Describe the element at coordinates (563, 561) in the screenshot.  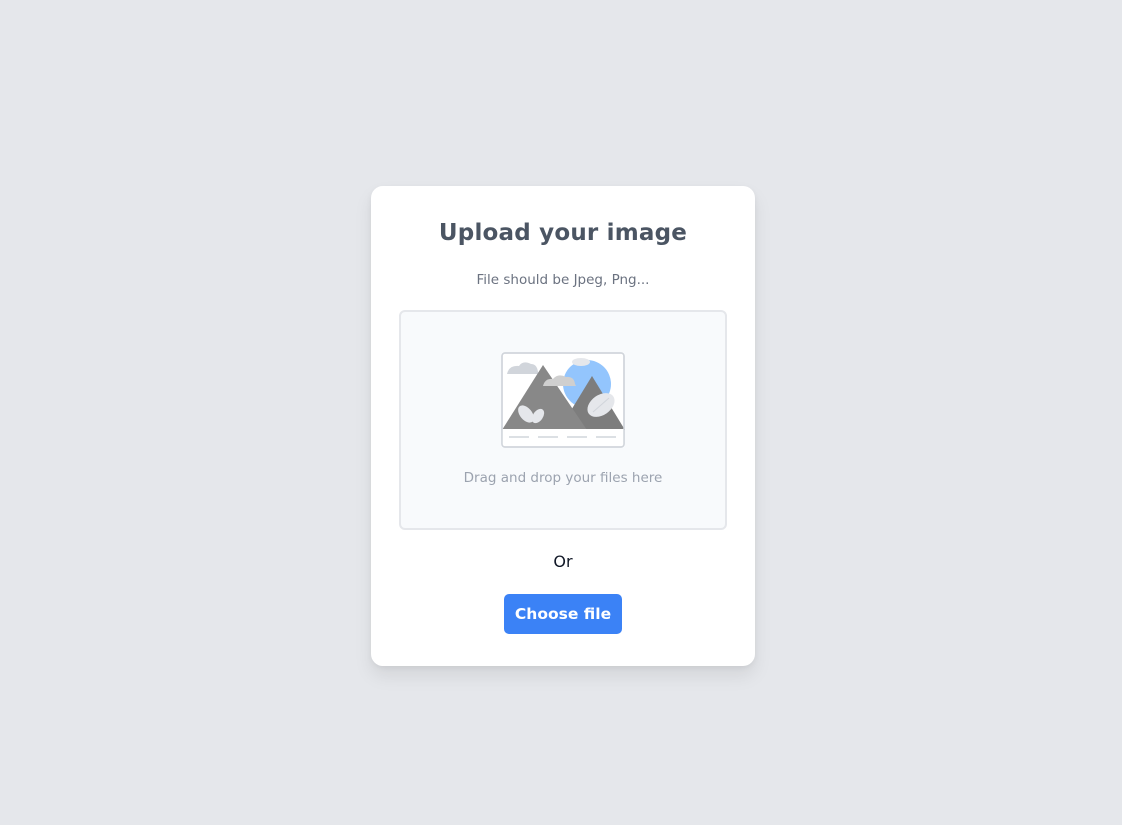
I see `or-separator: Or` at that location.